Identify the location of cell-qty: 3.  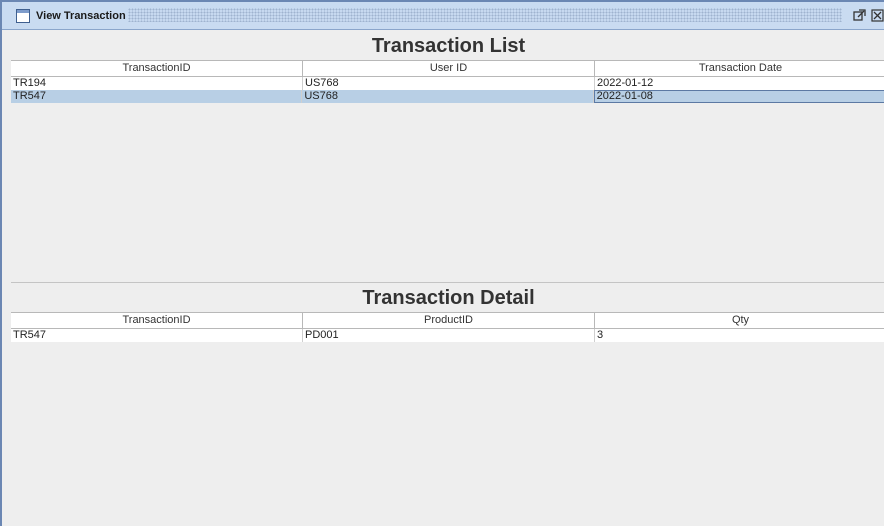
(739, 335).